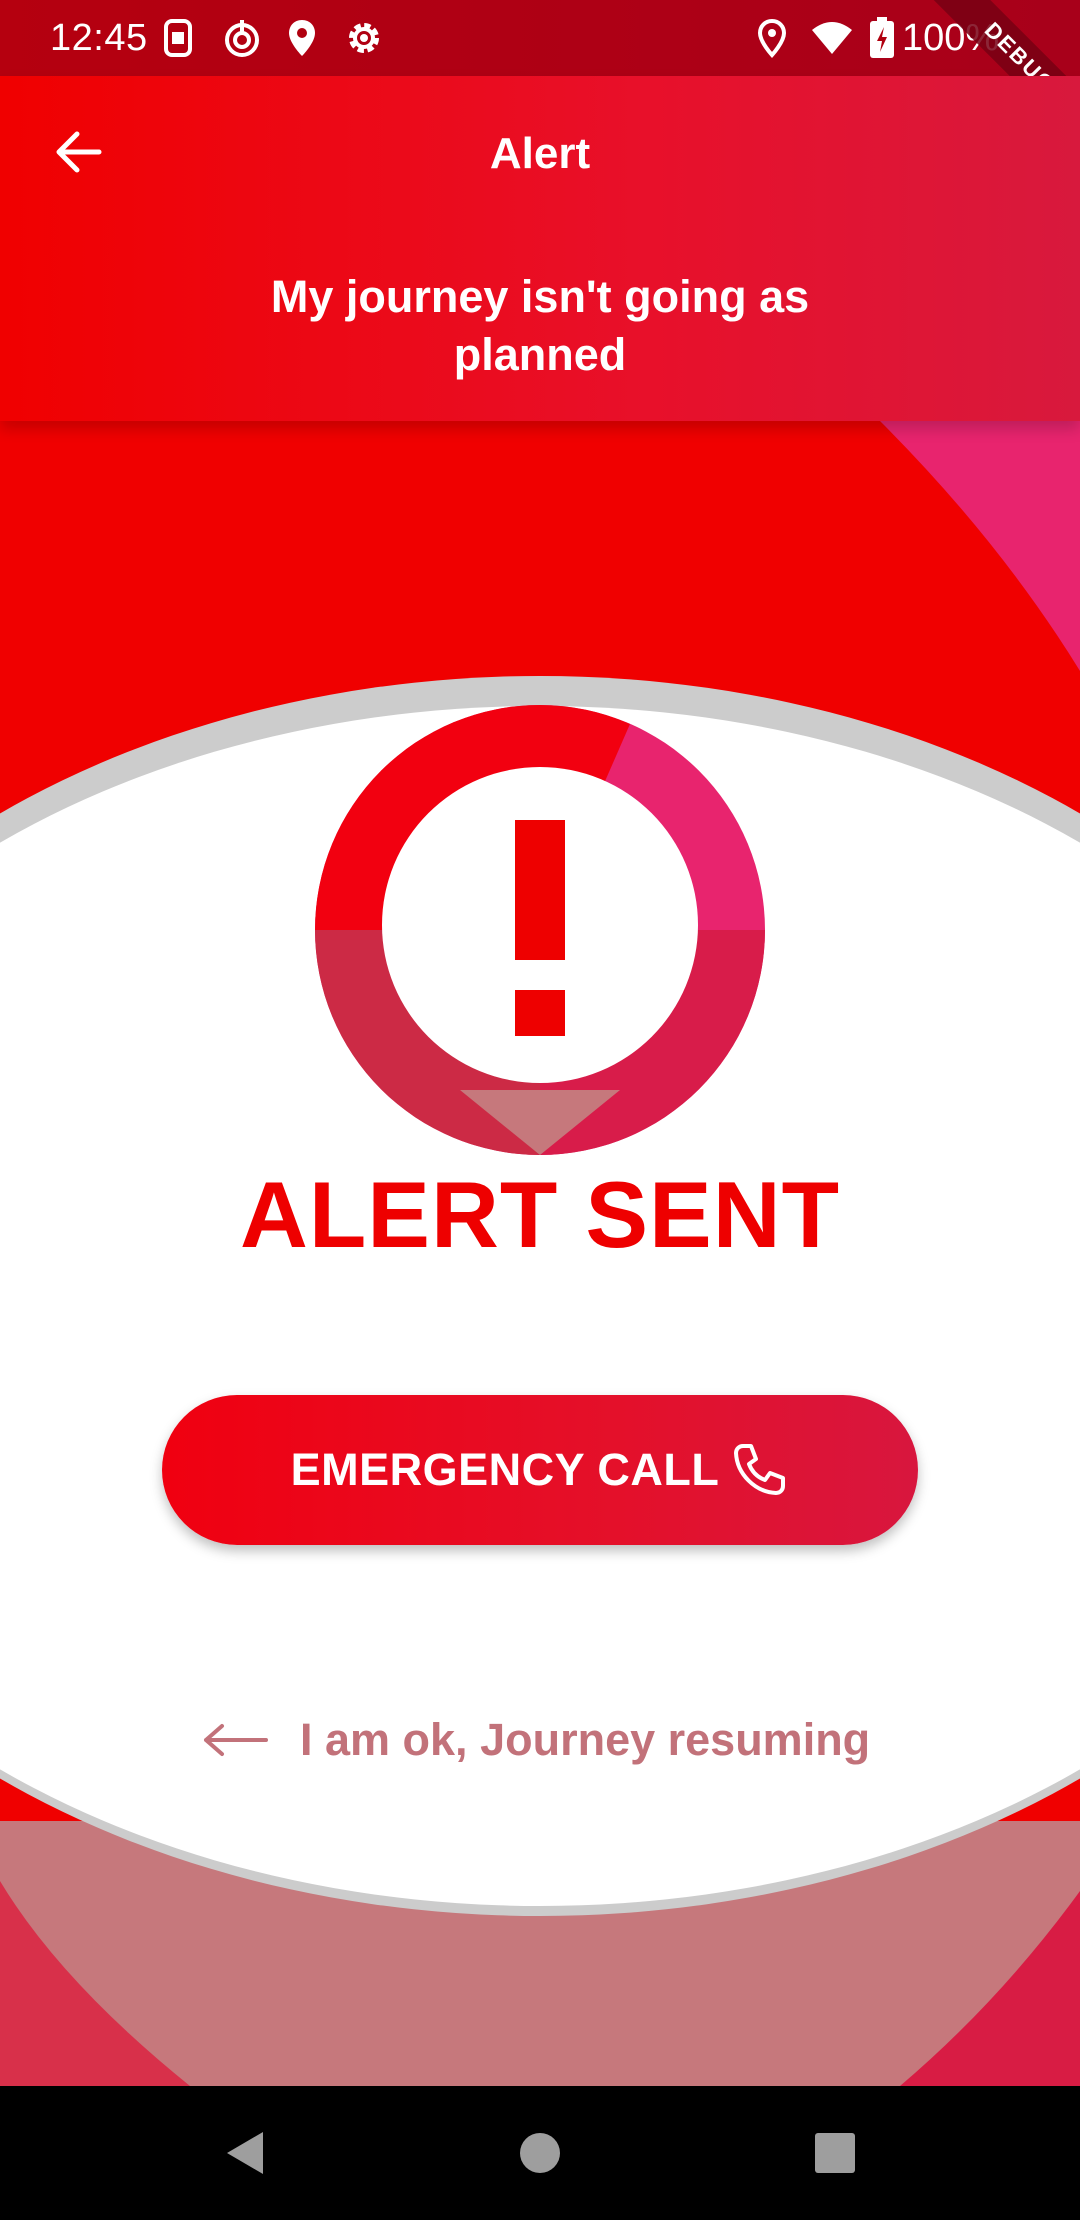 The height and width of the screenshot is (2220, 1080). What do you see at coordinates (772, 38) in the screenshot?
I see `location-outline-icon` at bounding box center [772, 38].